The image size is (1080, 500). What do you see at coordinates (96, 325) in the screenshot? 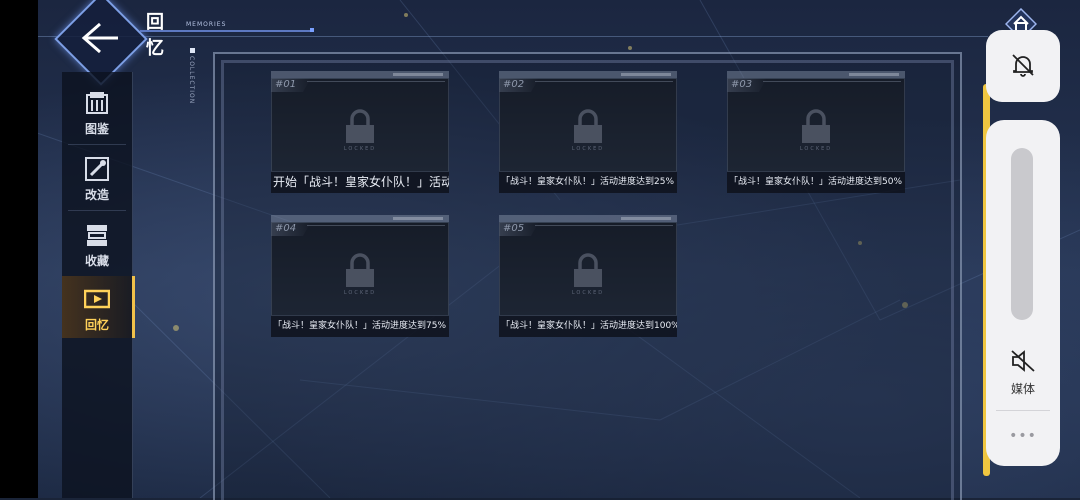
I see `sidebar-item-label: 回忆` at bounding box center [96, 325].